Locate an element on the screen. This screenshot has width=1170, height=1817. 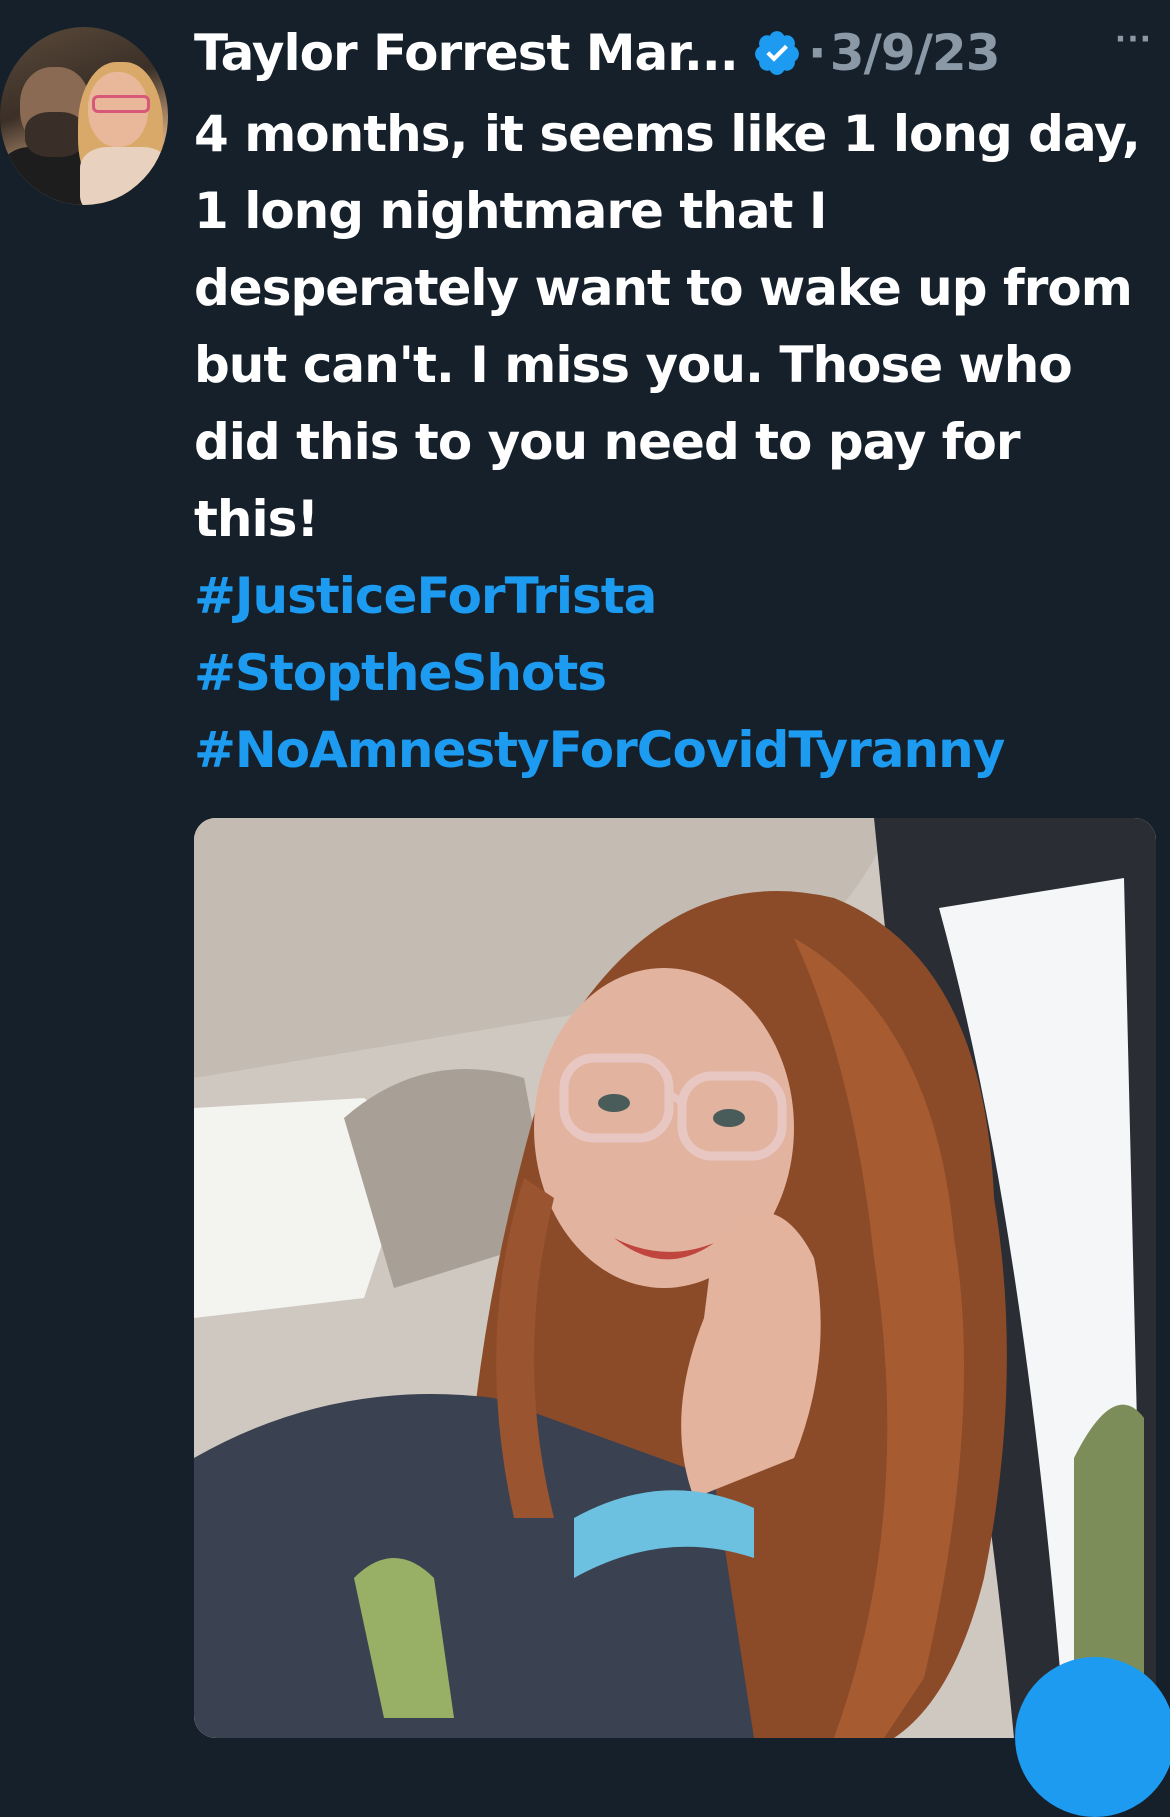
tweet-date: 3/9/23 is located at coordinates (915, 53).